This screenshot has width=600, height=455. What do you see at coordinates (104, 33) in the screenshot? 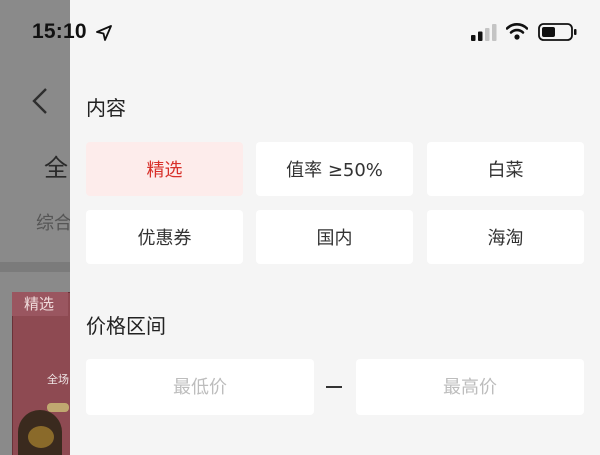
I see `location-arrow-icon` at bounding box center [104, 33].